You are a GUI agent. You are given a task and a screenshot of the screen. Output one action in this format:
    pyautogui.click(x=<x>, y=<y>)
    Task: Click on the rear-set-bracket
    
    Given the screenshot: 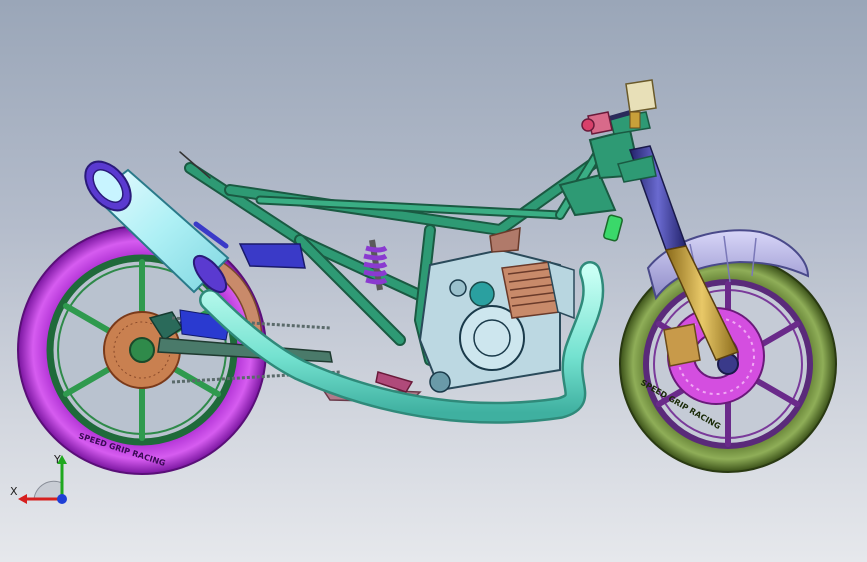 What is the action you would take?
    pyautogui.click(x=272, y=256)
    